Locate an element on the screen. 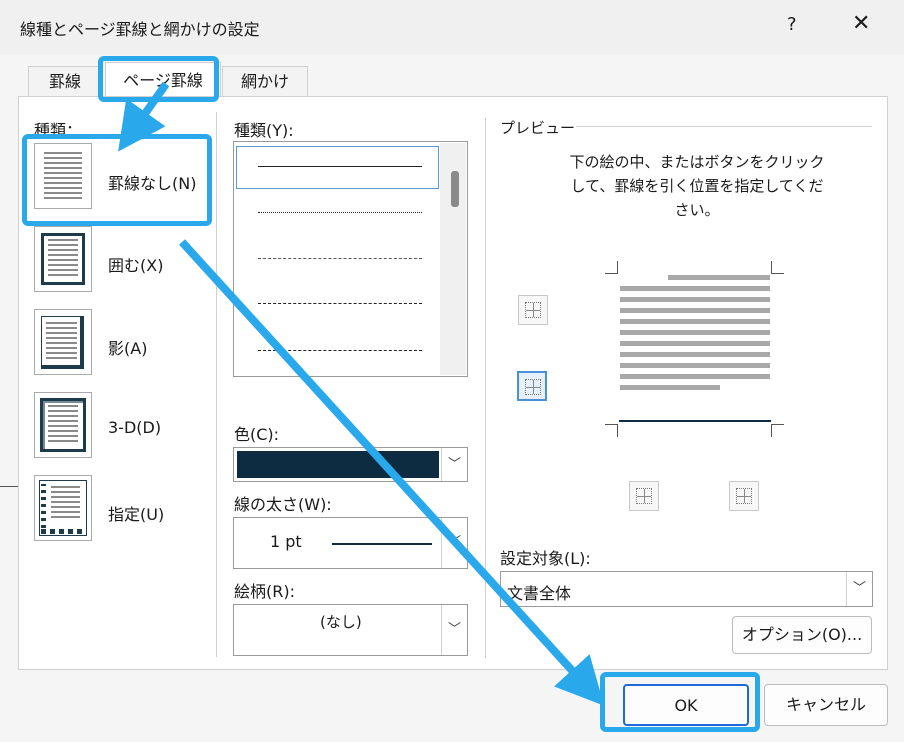 This screenshot has width=904, height=742. arrow-tab-to-setting is located at coordinates (144, 116).